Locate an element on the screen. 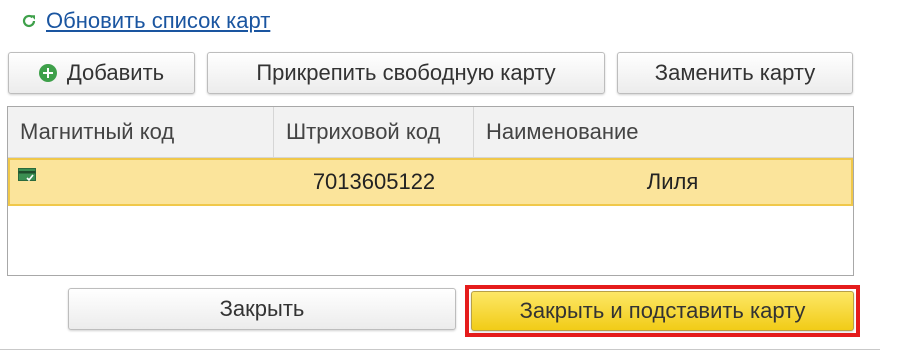  column-header-magnetic-code: Магнитный код is located at coordinates (141, 132).